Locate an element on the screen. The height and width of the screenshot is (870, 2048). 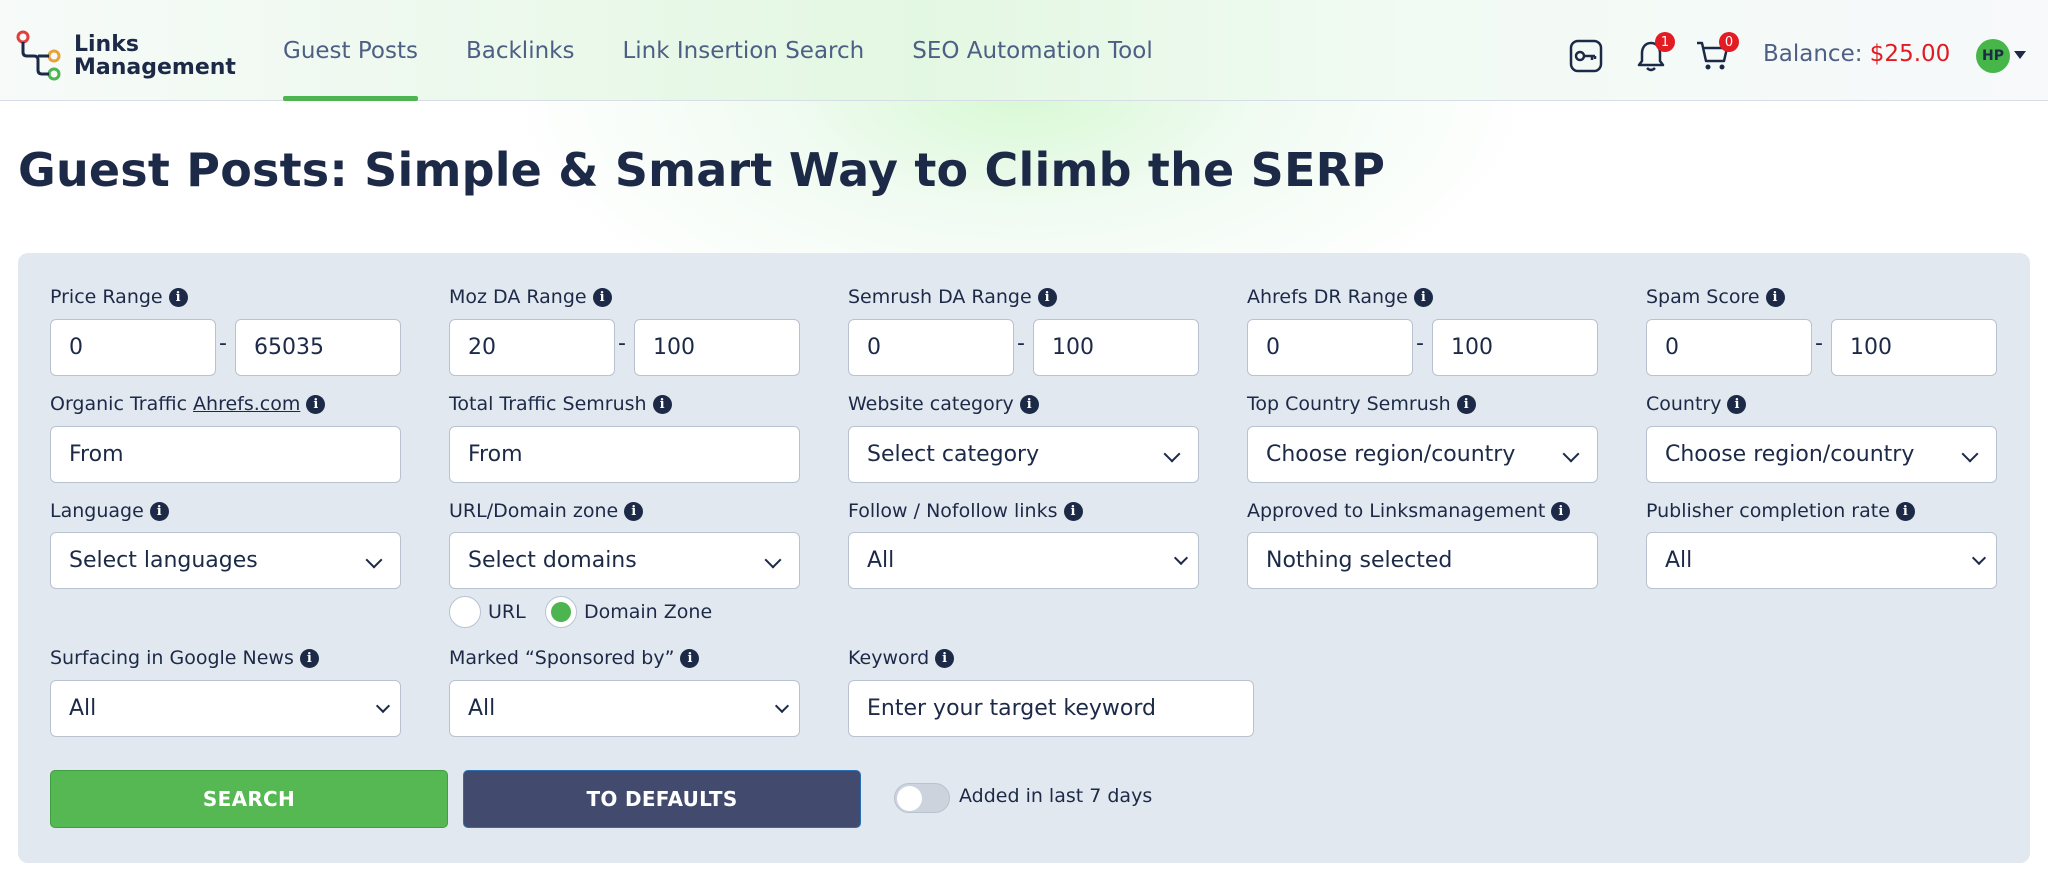
price-range-label: Price Range i is located at coordinates (119, 297).